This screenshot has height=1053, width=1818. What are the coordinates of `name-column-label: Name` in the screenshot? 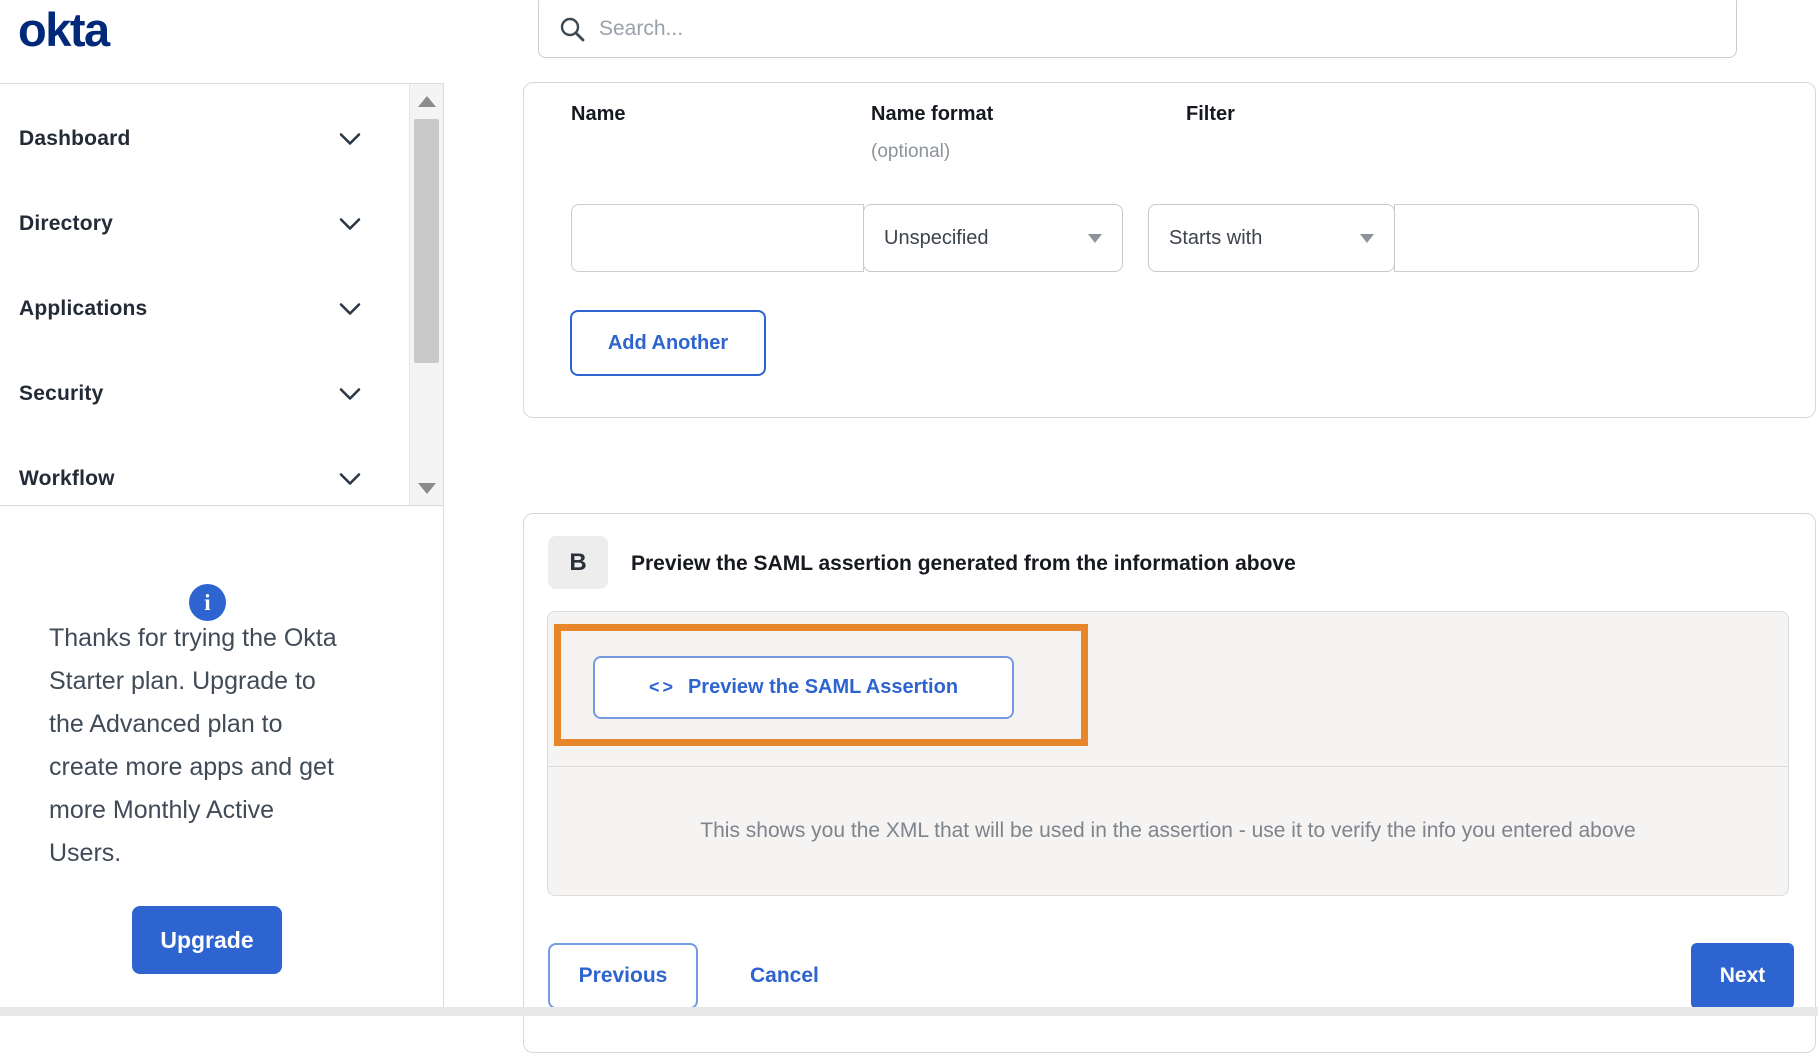 It's located at (598, 114).